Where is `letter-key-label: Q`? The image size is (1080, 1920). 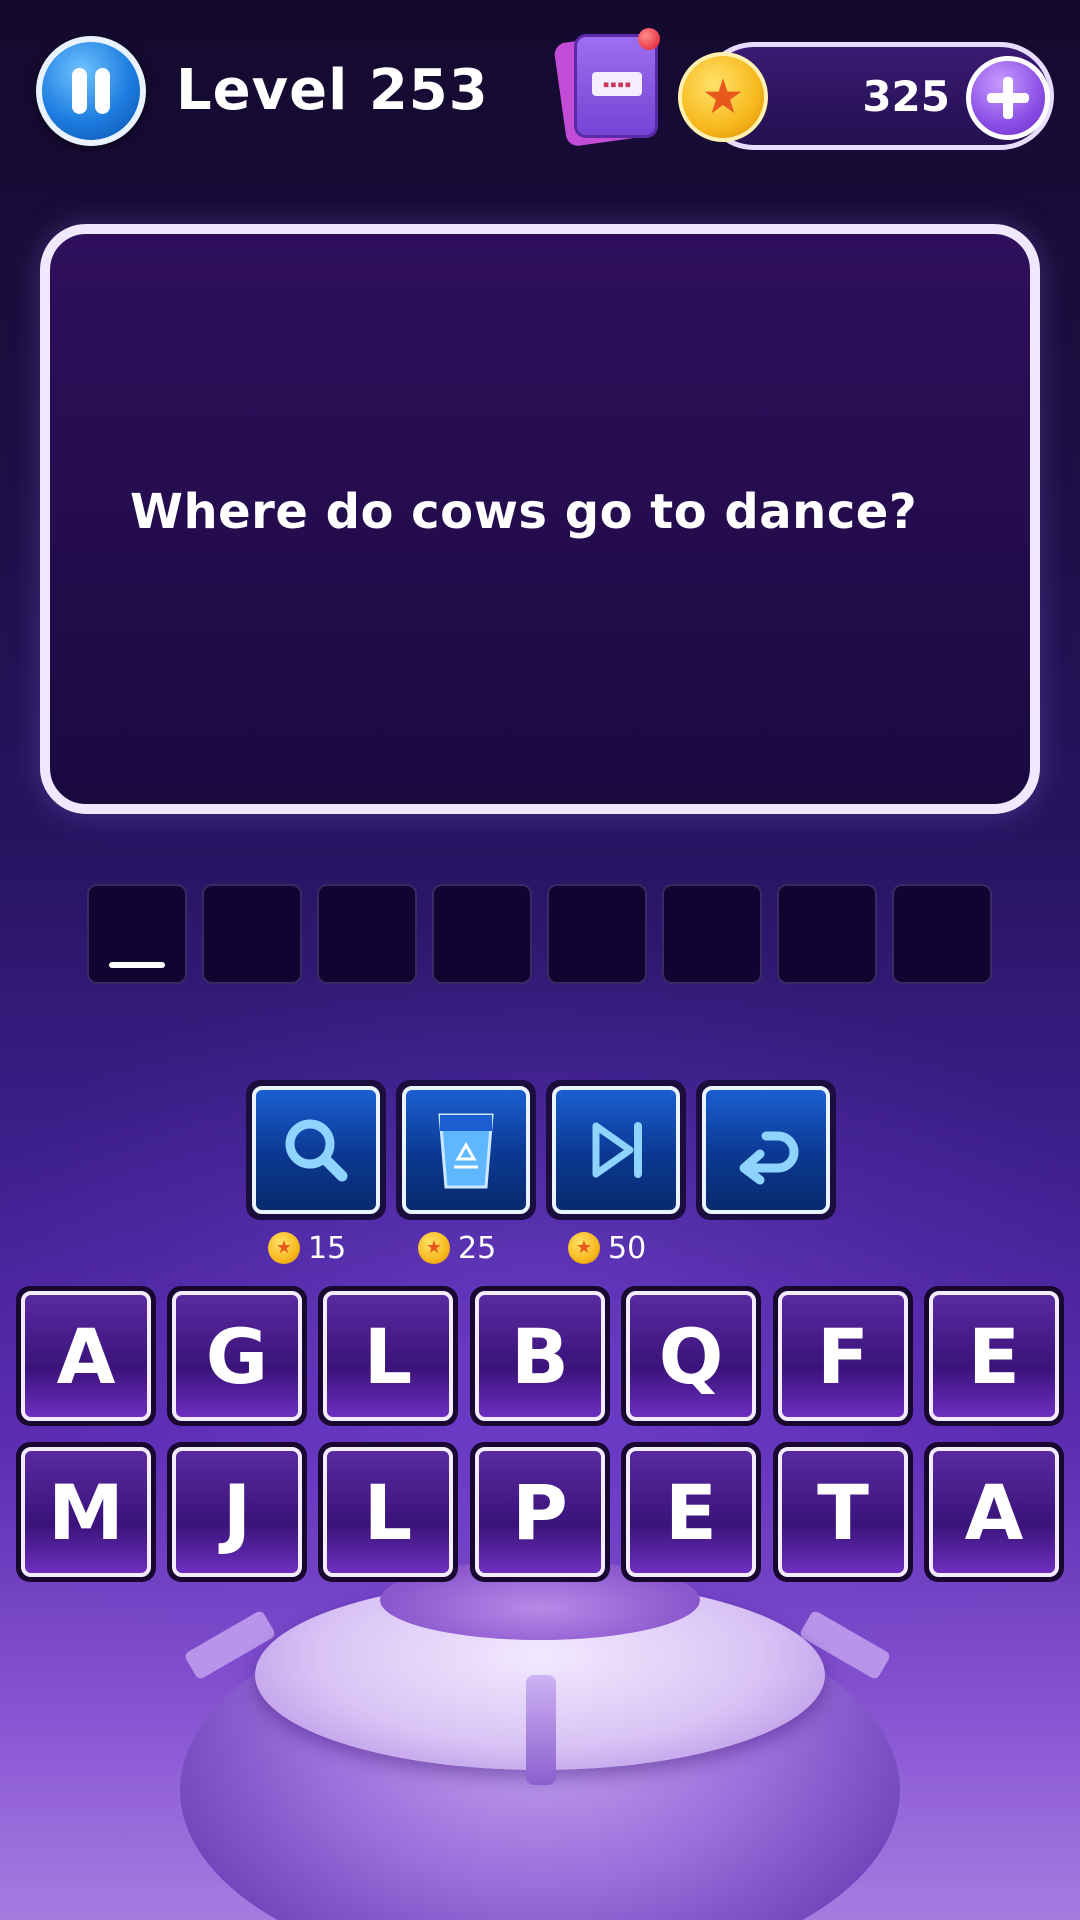 letter-key-label: Q is located at coordinates (691, 1356).